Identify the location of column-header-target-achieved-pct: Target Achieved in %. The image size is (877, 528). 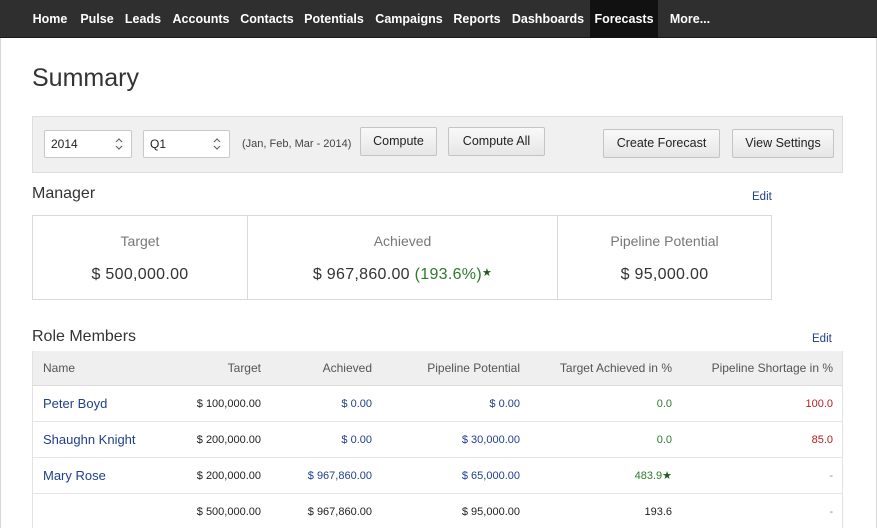
(615, 368).